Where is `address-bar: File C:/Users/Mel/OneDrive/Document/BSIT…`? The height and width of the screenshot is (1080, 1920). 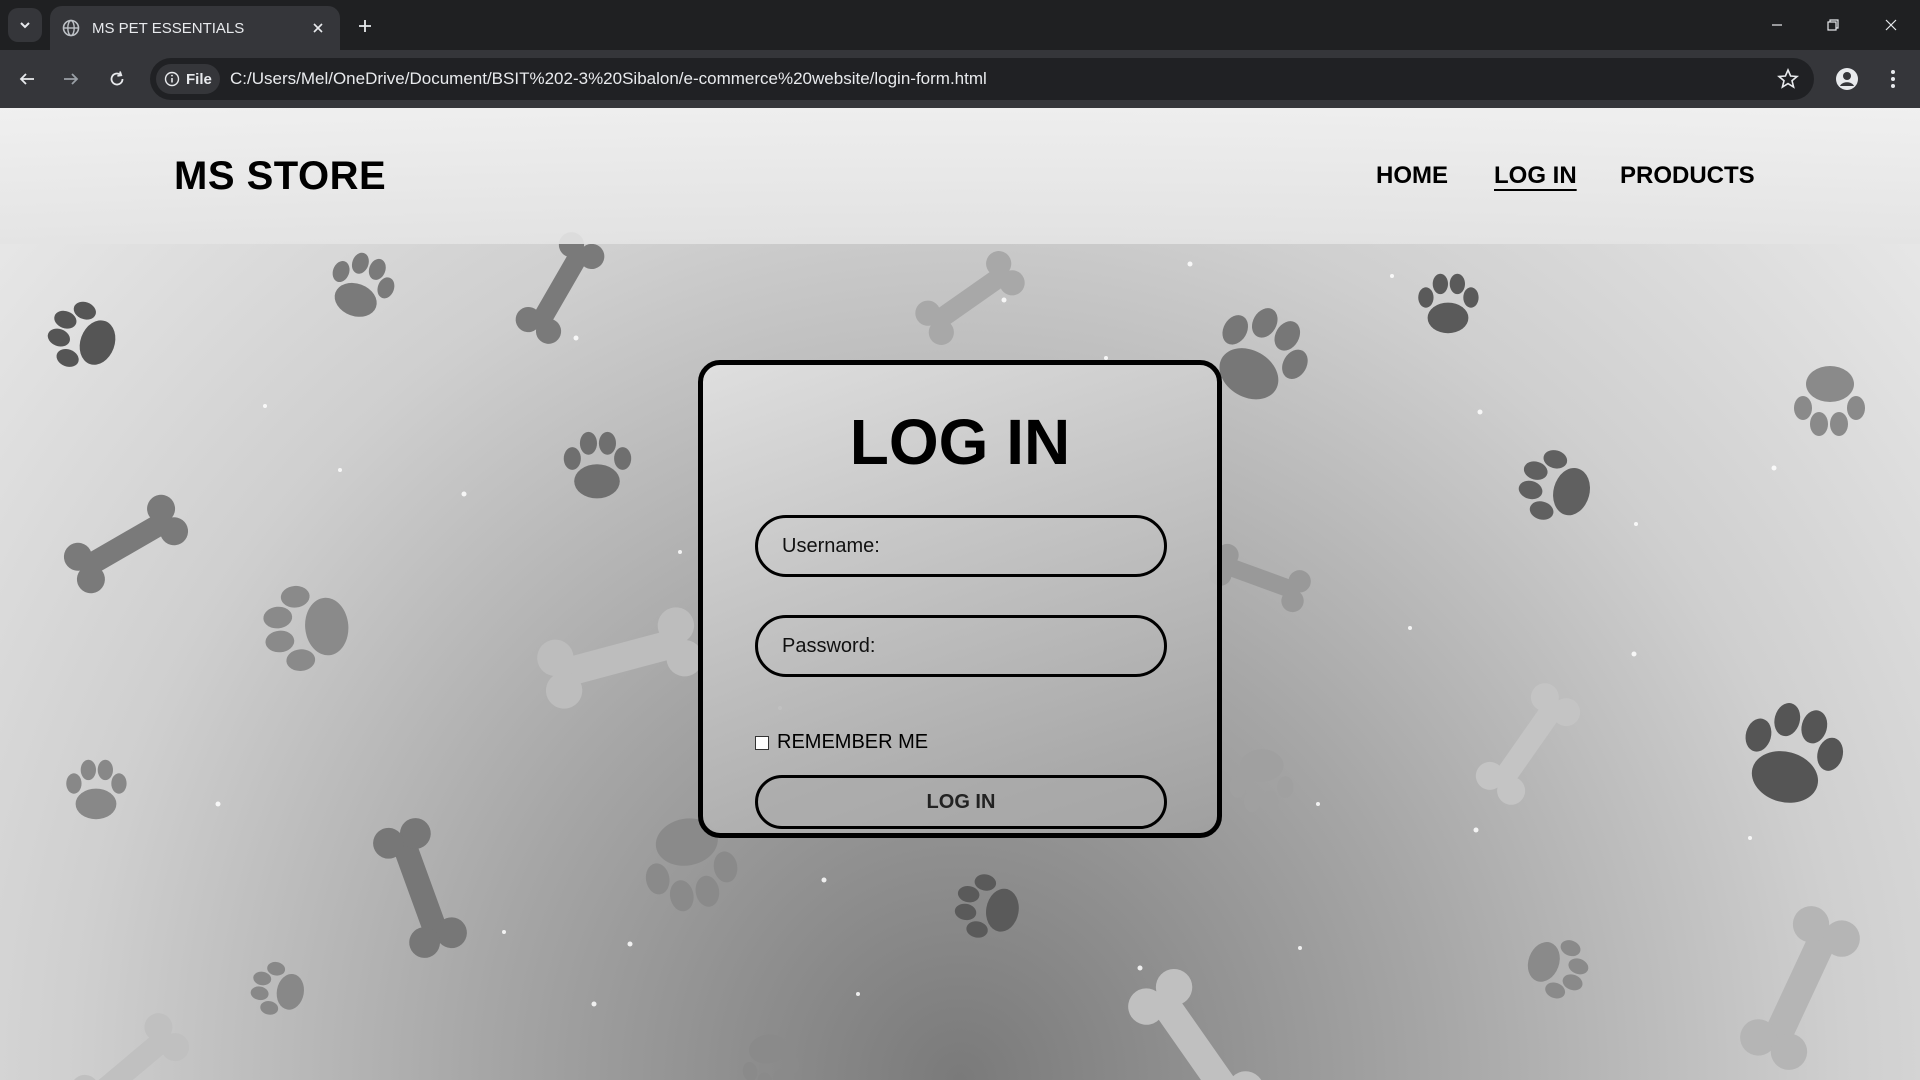
address-bar: File C:/Users/Mel/OneDrive/Document/BSIT… is located at coordinates (982, 79).